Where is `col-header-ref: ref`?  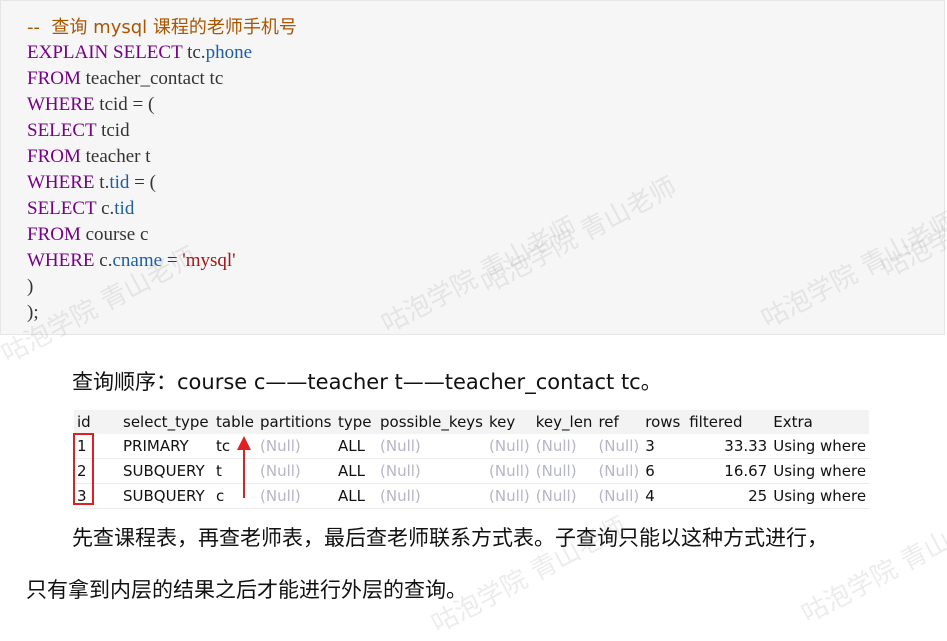
col-header-ref: ref is located at coordinates (619, 422).